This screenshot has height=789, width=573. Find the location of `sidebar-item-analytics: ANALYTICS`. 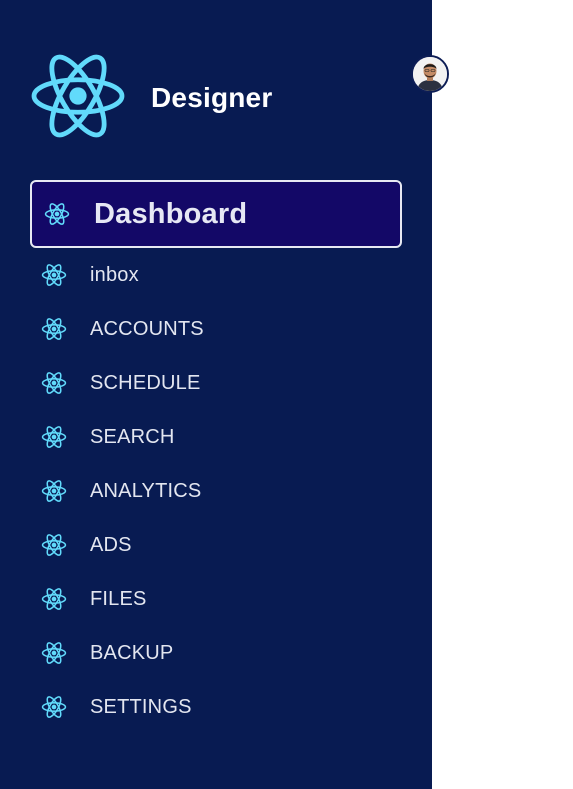

sidebar-item-analytics: ANALYTICS is located at coordinates (216, 491).